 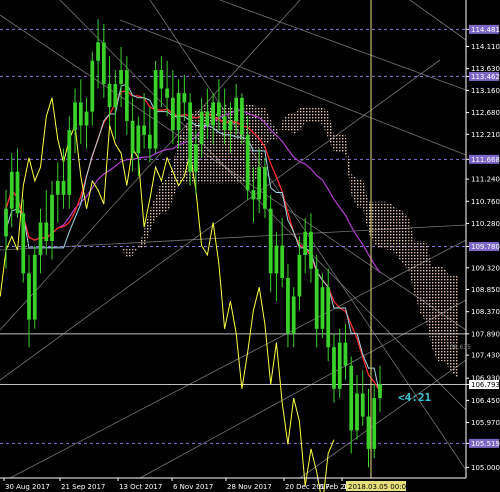 What do you see at coordinates (193, 487) in the screenshot?
I see `time-tick-label: 6 Nov 2017` at bounding box center [193, 487].